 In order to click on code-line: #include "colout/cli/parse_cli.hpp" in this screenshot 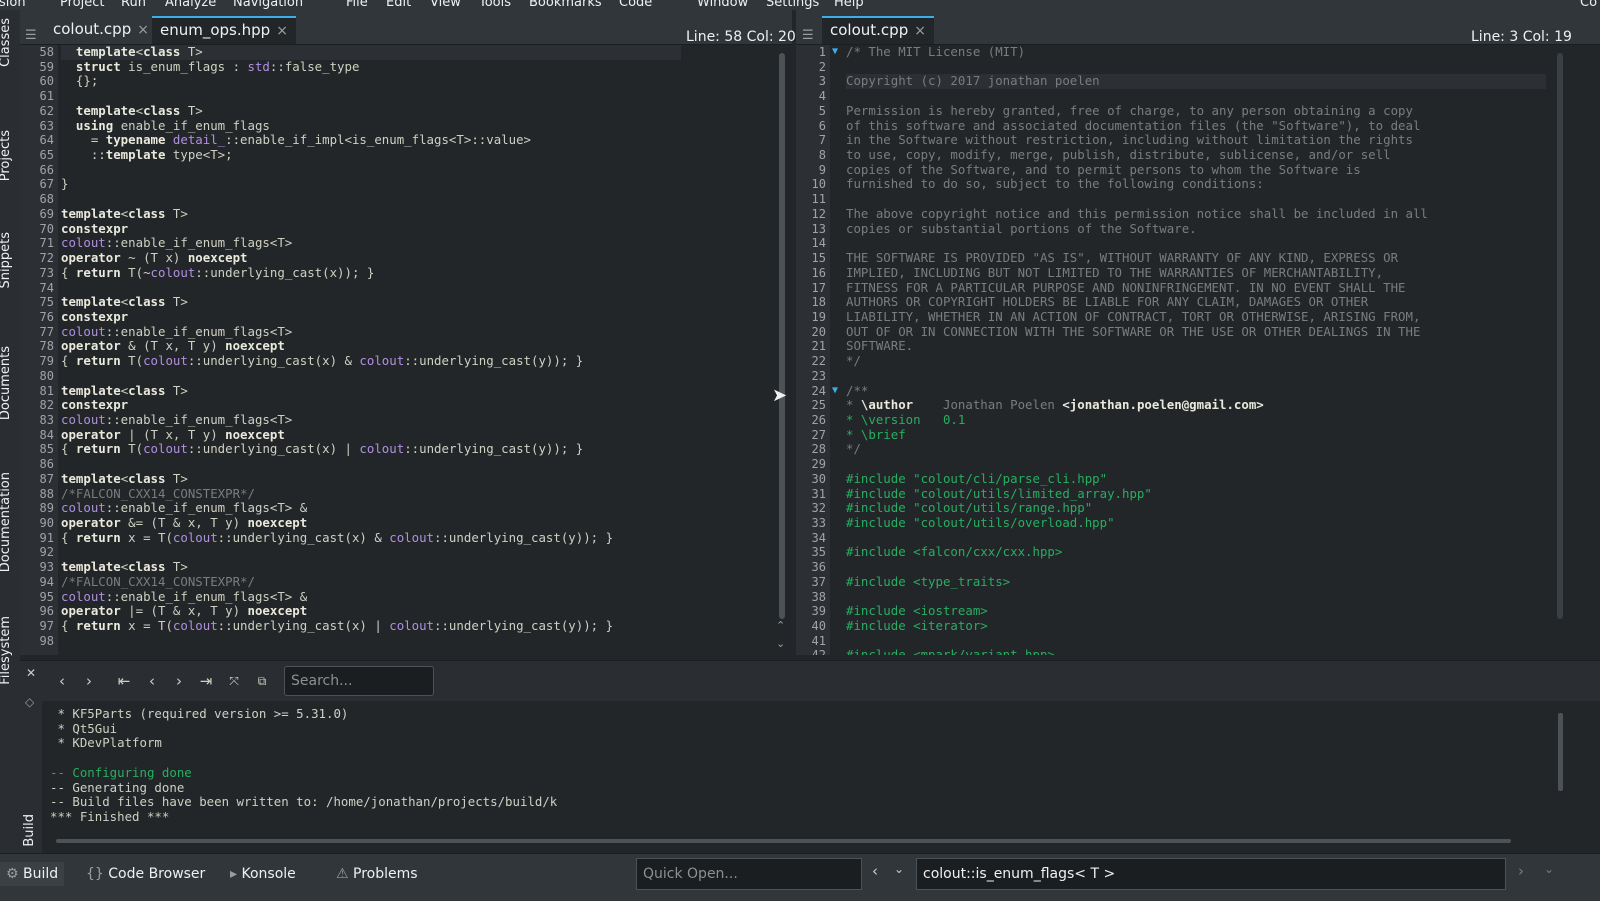, I will do `click(1196, 479)`.